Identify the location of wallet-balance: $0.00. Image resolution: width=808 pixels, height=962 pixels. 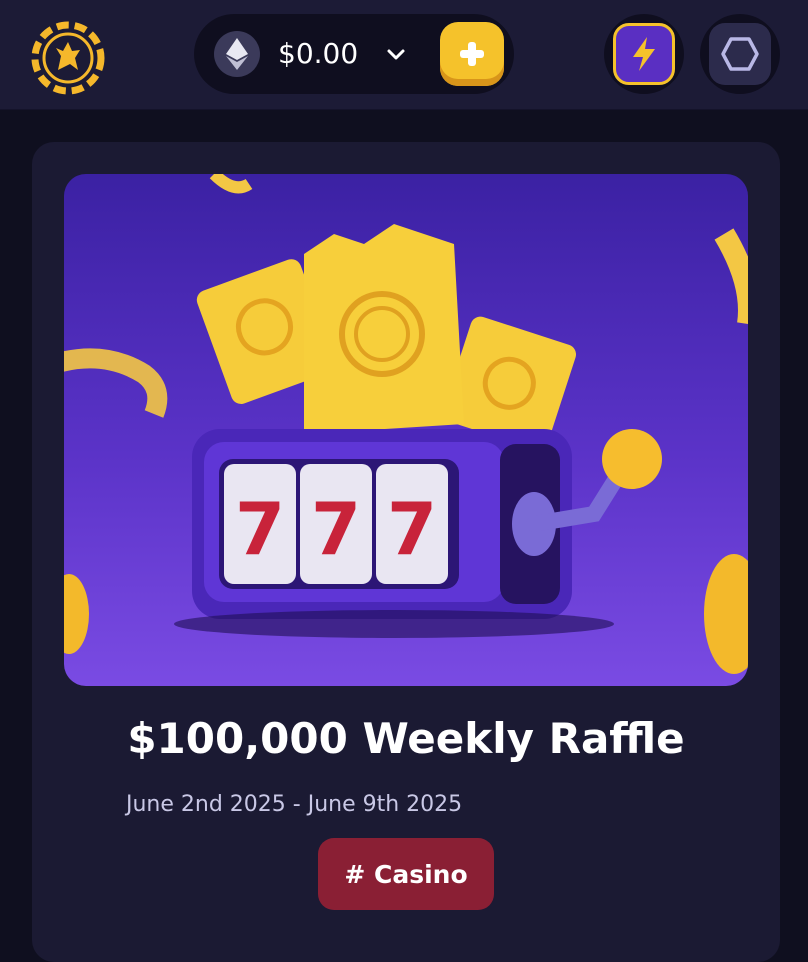
(318, 54).